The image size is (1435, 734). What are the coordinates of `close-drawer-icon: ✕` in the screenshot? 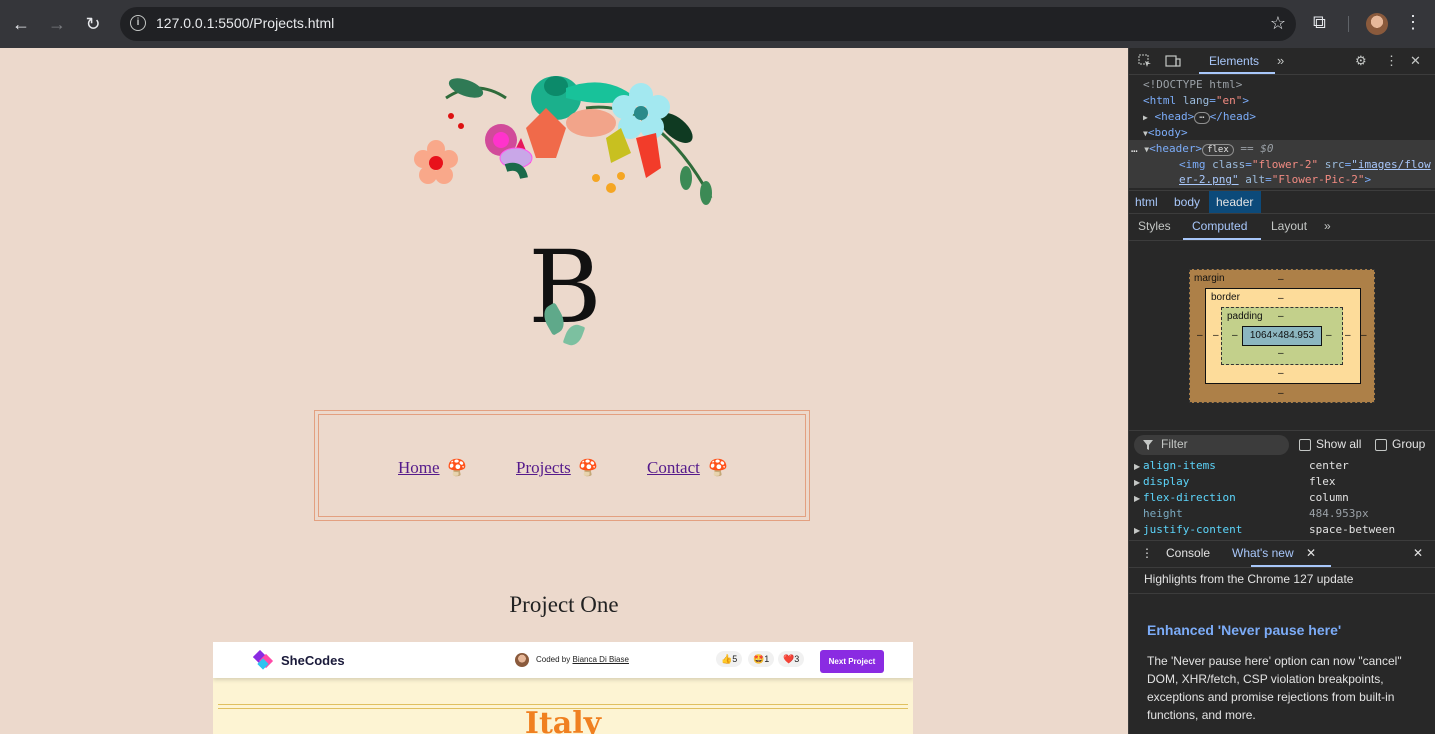 It's located at (1418, 553).